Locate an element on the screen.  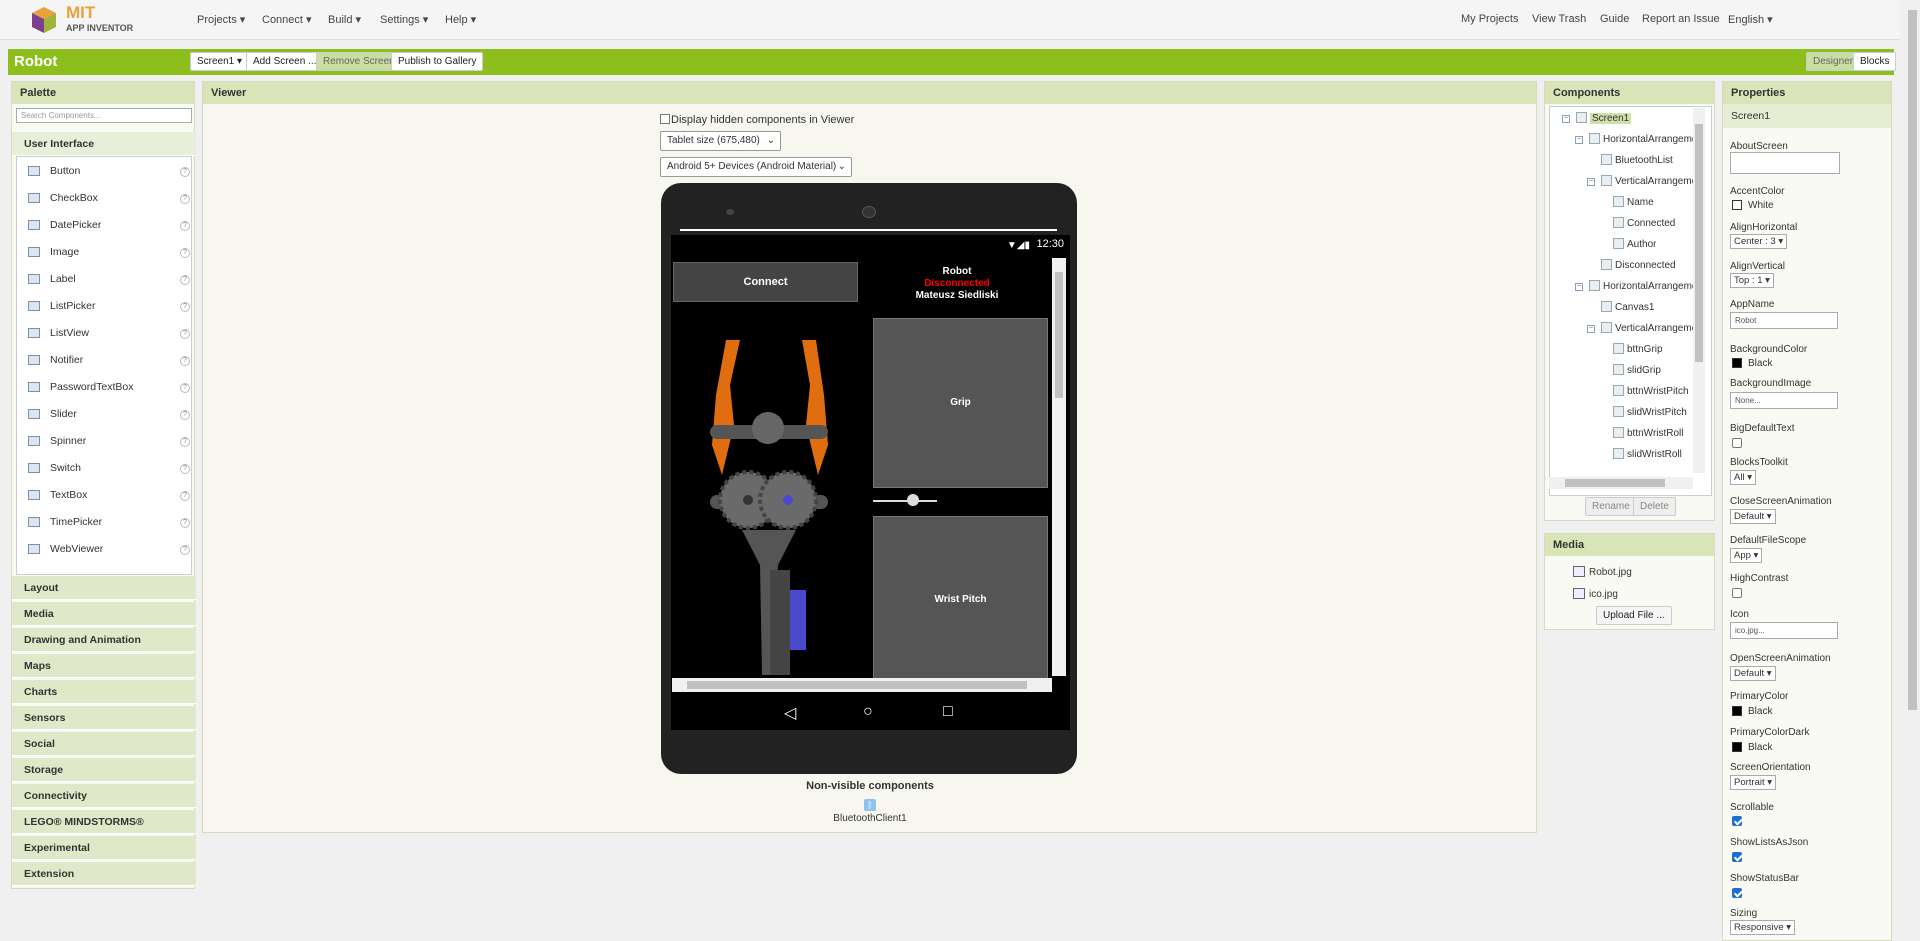
category-0: Layout is located at coordinates (104, 588).